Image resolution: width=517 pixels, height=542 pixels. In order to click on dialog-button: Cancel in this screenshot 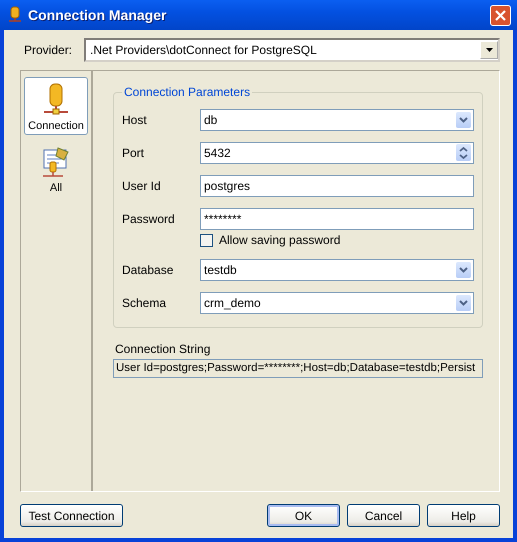, I will do `click(383, 515)`.